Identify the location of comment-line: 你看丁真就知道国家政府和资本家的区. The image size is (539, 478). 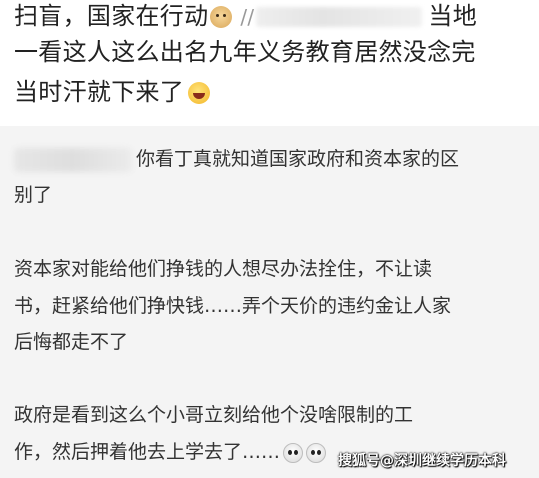
(298, 159).